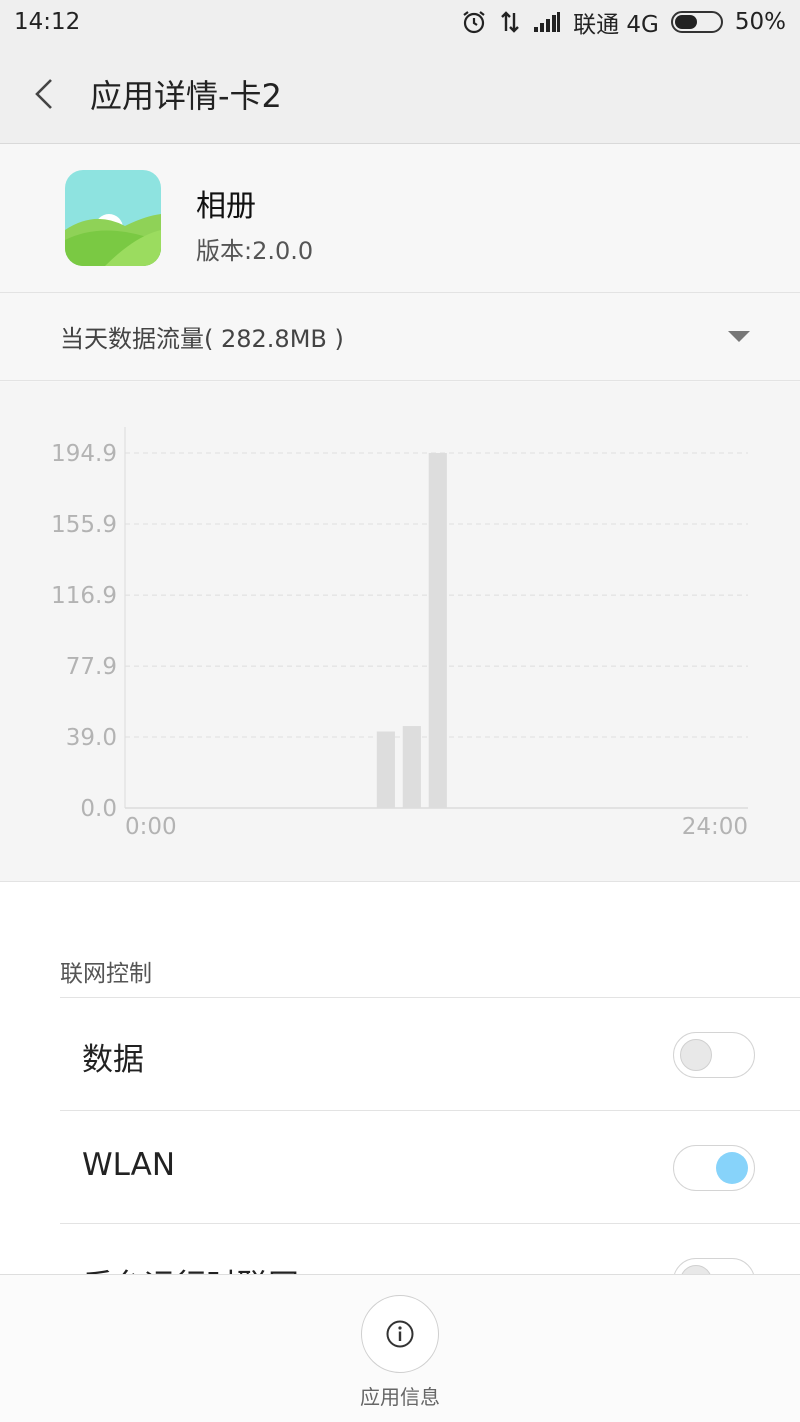 This screenshot has height=1422, width=800. Describe the element at coordinates (113, 1060) in the screenshot. I see `toggle-label: 数据` at that location.